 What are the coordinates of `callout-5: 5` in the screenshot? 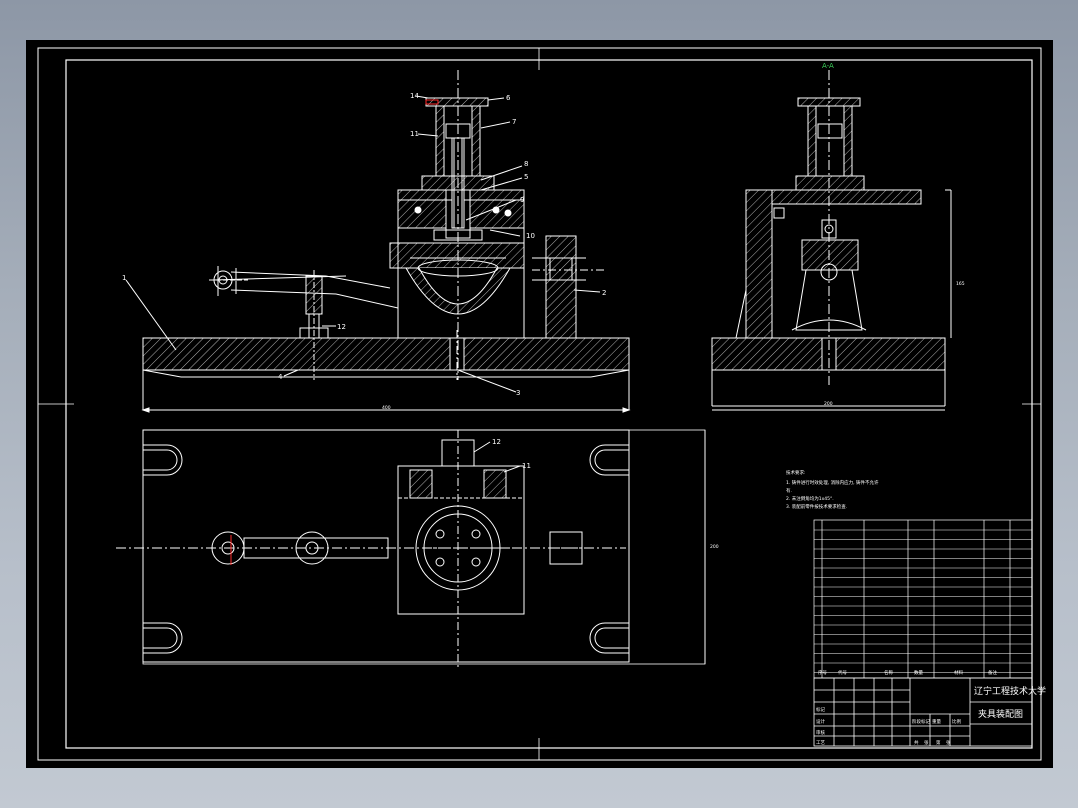 It's located at (526, 177).